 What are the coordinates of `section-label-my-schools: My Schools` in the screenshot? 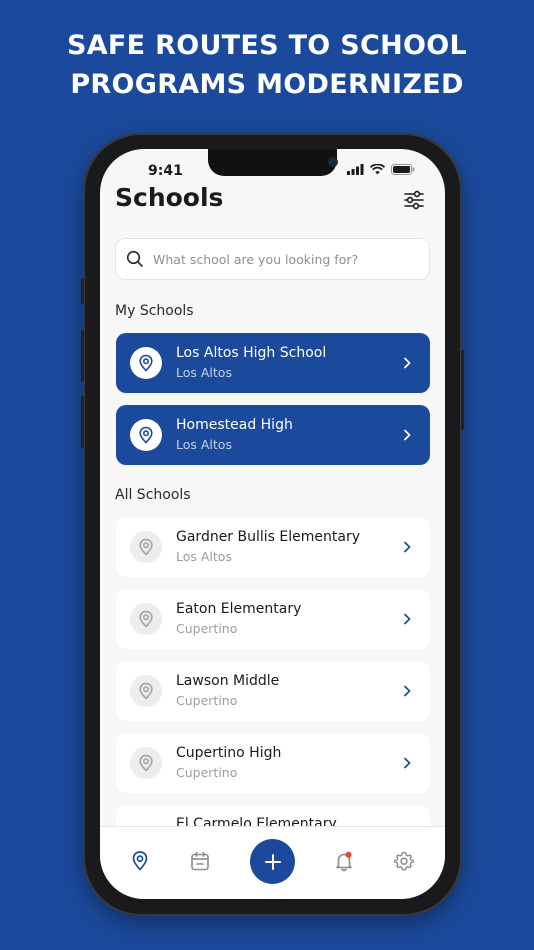 It's located at (154, 311).